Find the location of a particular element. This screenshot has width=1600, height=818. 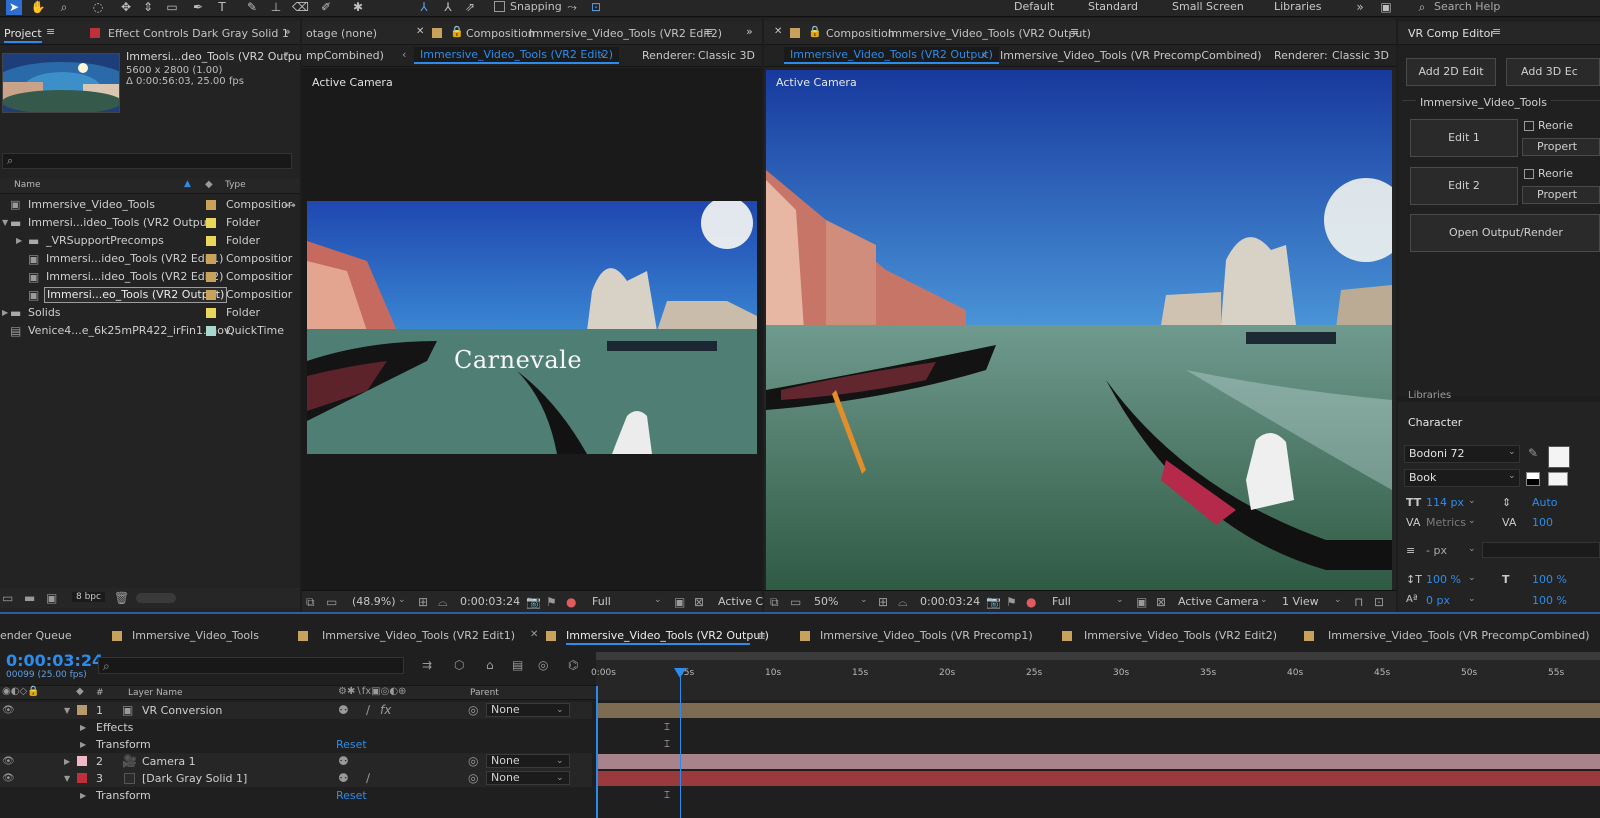

frame-blending-icon: ▤ is located at coordinates (517, 665).